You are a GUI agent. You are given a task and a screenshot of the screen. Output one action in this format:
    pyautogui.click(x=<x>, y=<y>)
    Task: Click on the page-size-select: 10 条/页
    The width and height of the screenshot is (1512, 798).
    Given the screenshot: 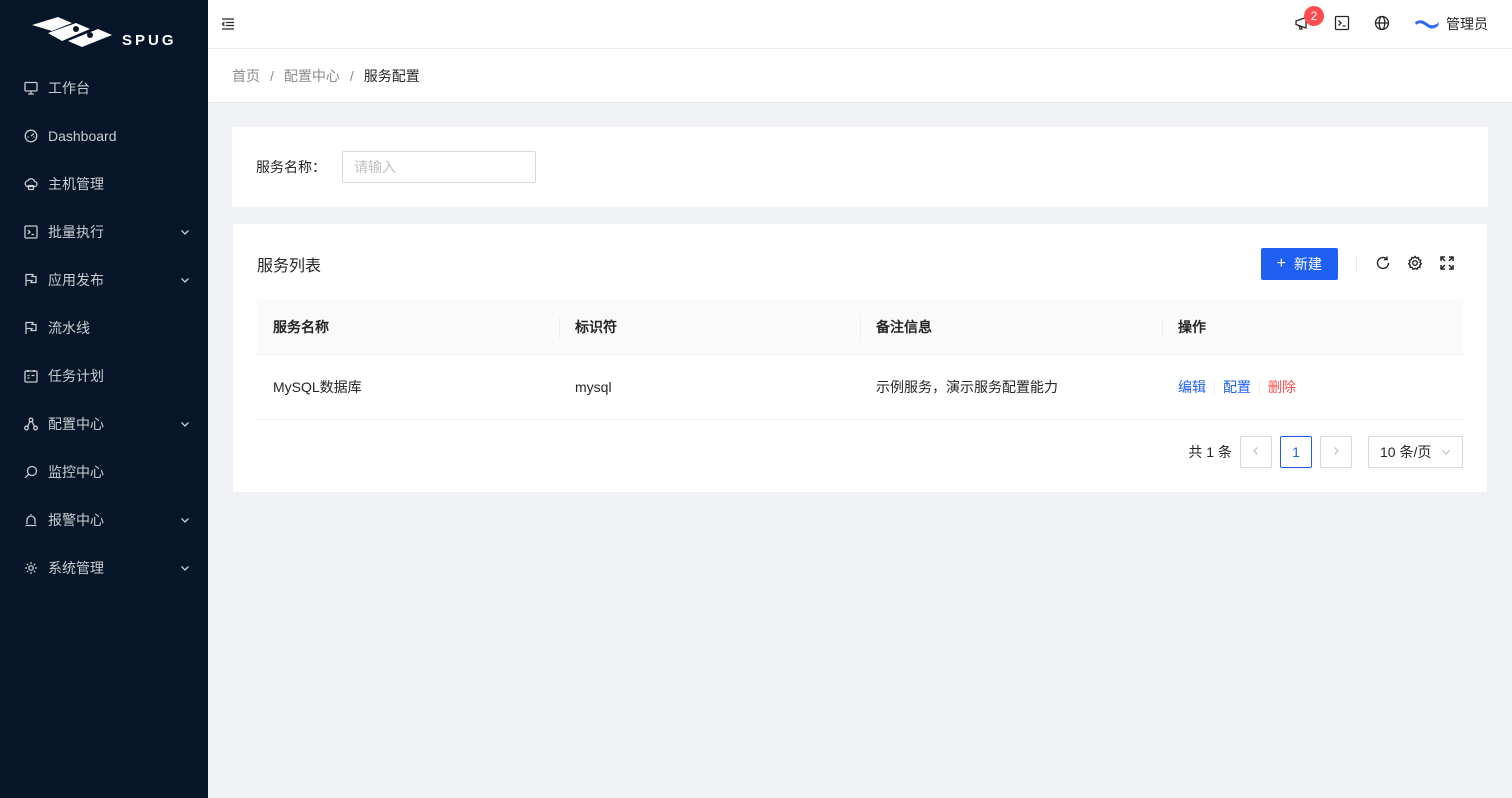 What is the action you would take?
    pyautogui.click(x=1415, y=452)
    